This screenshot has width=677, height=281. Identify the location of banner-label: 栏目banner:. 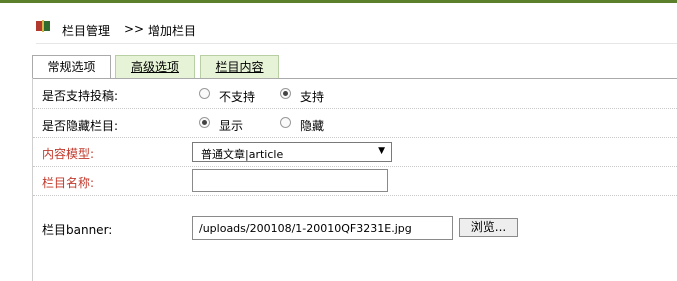
(77, 230).